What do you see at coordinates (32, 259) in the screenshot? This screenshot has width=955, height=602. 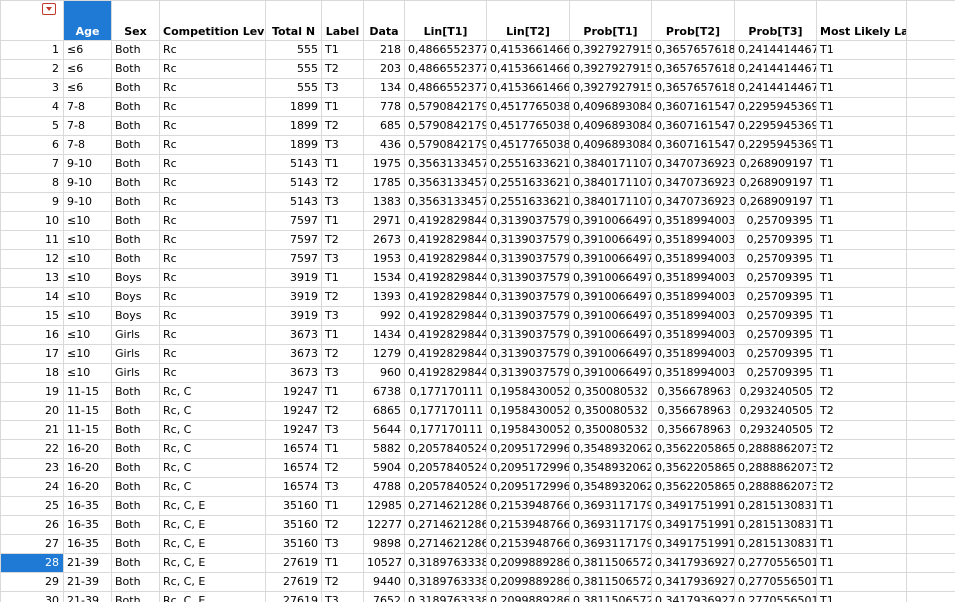 I see `row-number: 12` at bounding box center [32, 259].